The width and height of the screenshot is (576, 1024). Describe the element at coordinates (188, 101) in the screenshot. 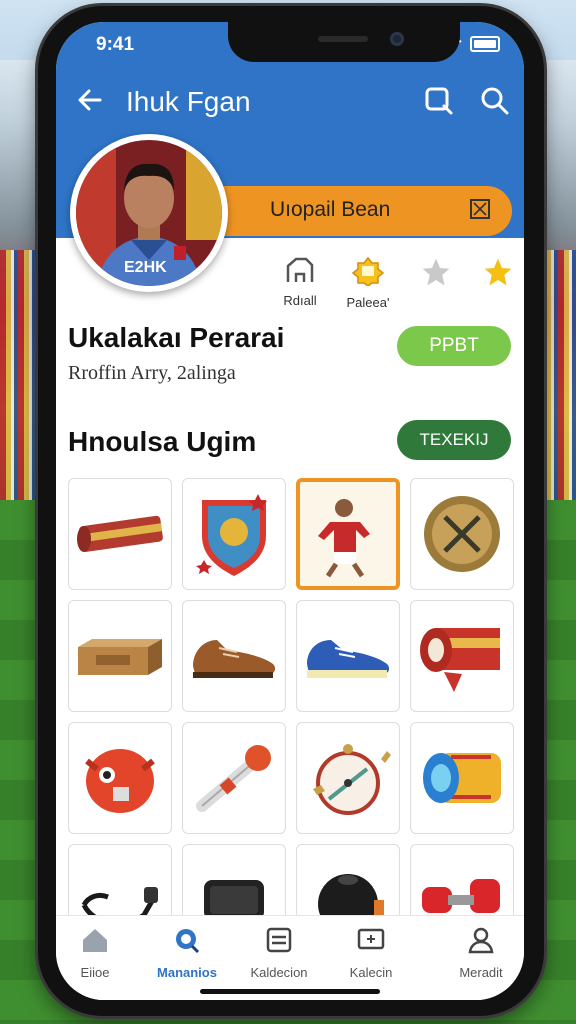

I see `page-title: Ihuk Fgan` at that location.